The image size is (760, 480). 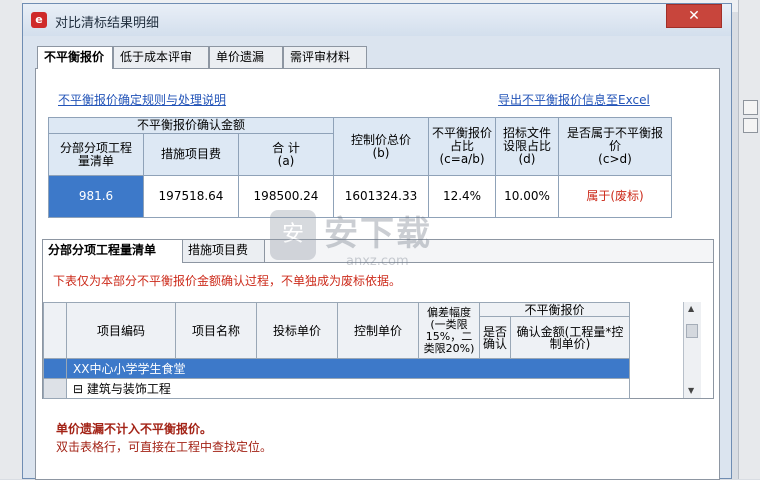 What do you see at coordinates (348, 368) in the screenshot?
I see `table-row: XX中心小学学生食堂` at bounding box center [348, 368].